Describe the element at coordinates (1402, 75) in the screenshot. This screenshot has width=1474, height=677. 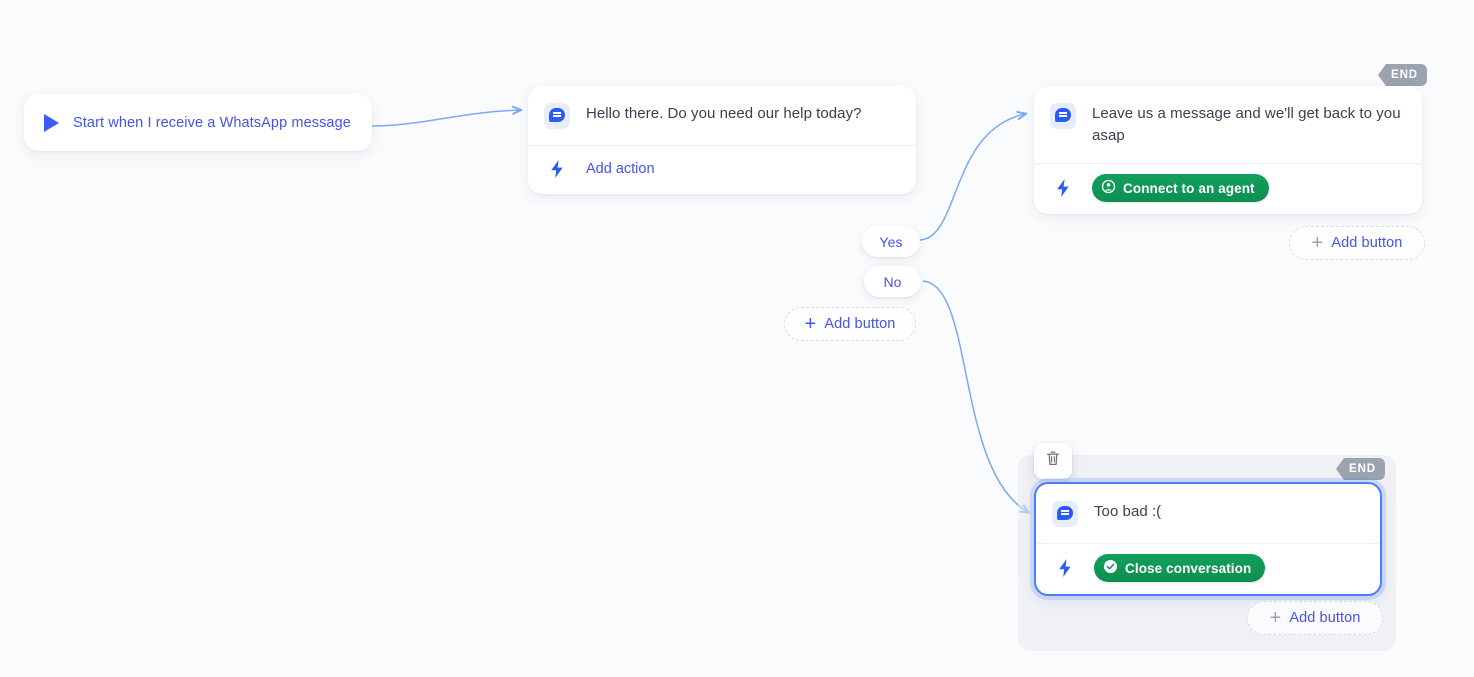
I see `end-badge-leave-message: END` at that location.